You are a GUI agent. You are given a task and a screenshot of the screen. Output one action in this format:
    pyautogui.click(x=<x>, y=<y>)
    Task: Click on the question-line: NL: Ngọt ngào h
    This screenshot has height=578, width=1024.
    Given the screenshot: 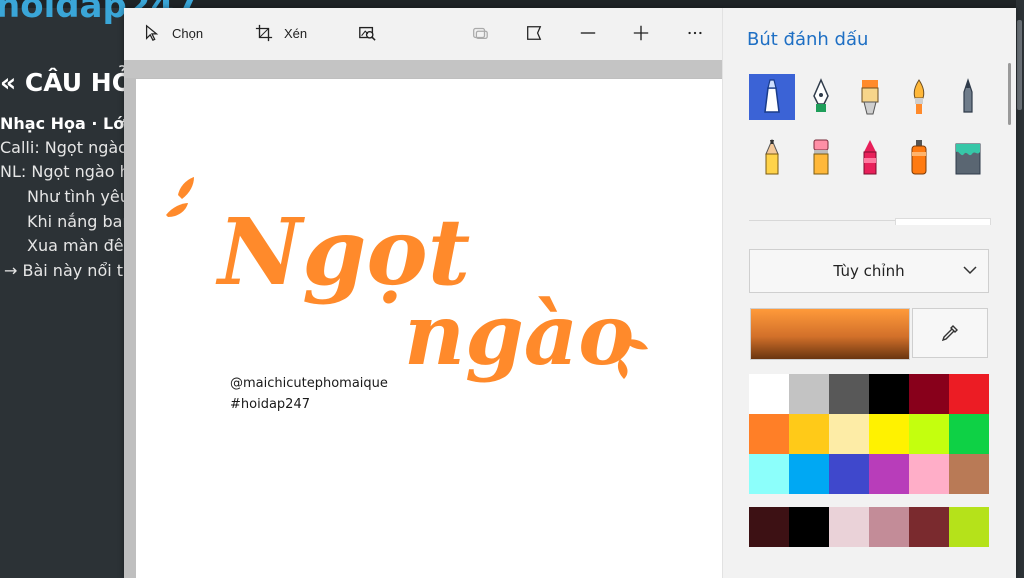 What is the action you would take?
    pyautogui.click(x=65, y=171)
    